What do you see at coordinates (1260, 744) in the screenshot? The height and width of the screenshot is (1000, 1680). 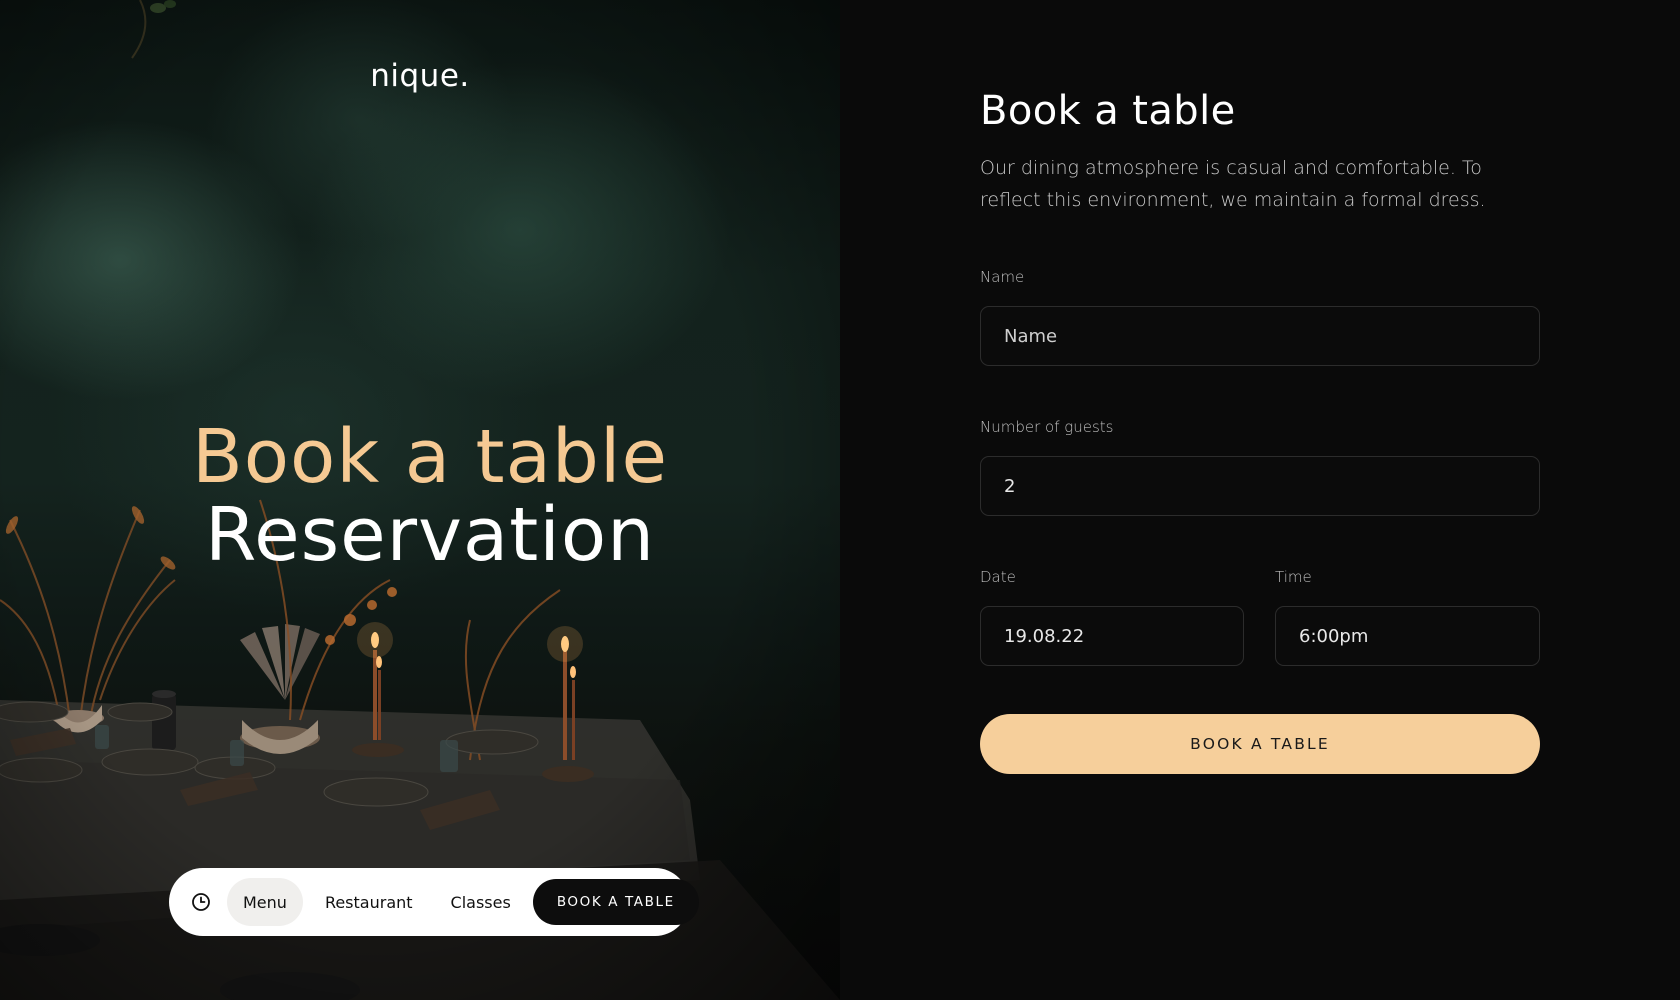 I see `book-table-submit-button: BOOK A TABLE` at bounding box center [1260, 744].